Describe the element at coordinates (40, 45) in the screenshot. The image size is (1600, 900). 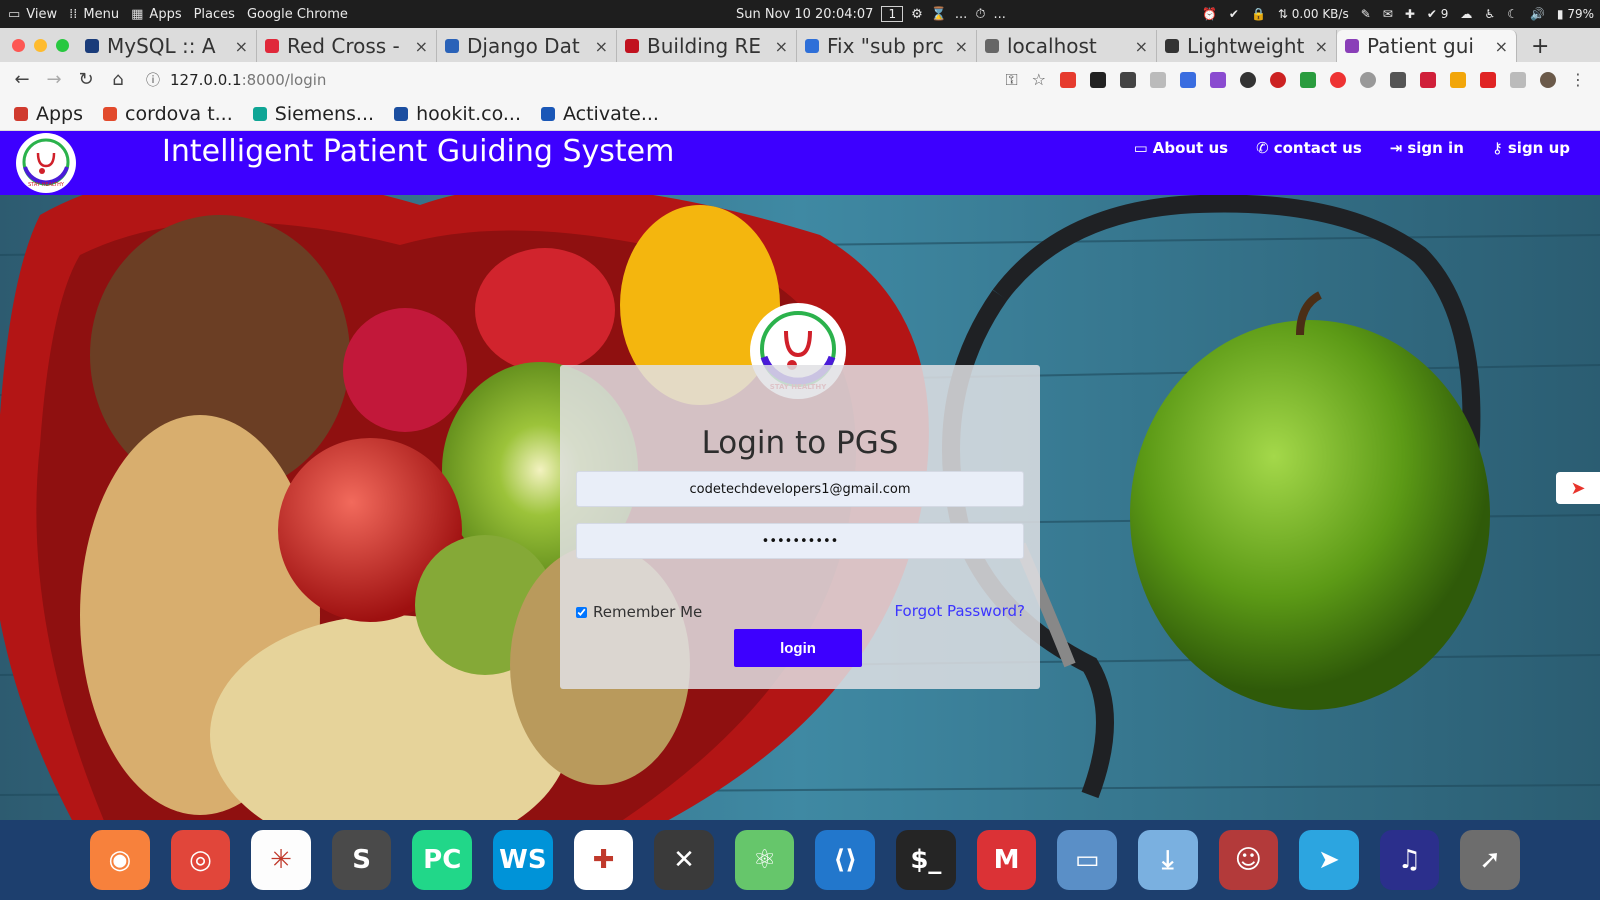
I see `minimize-window-button` at that location.